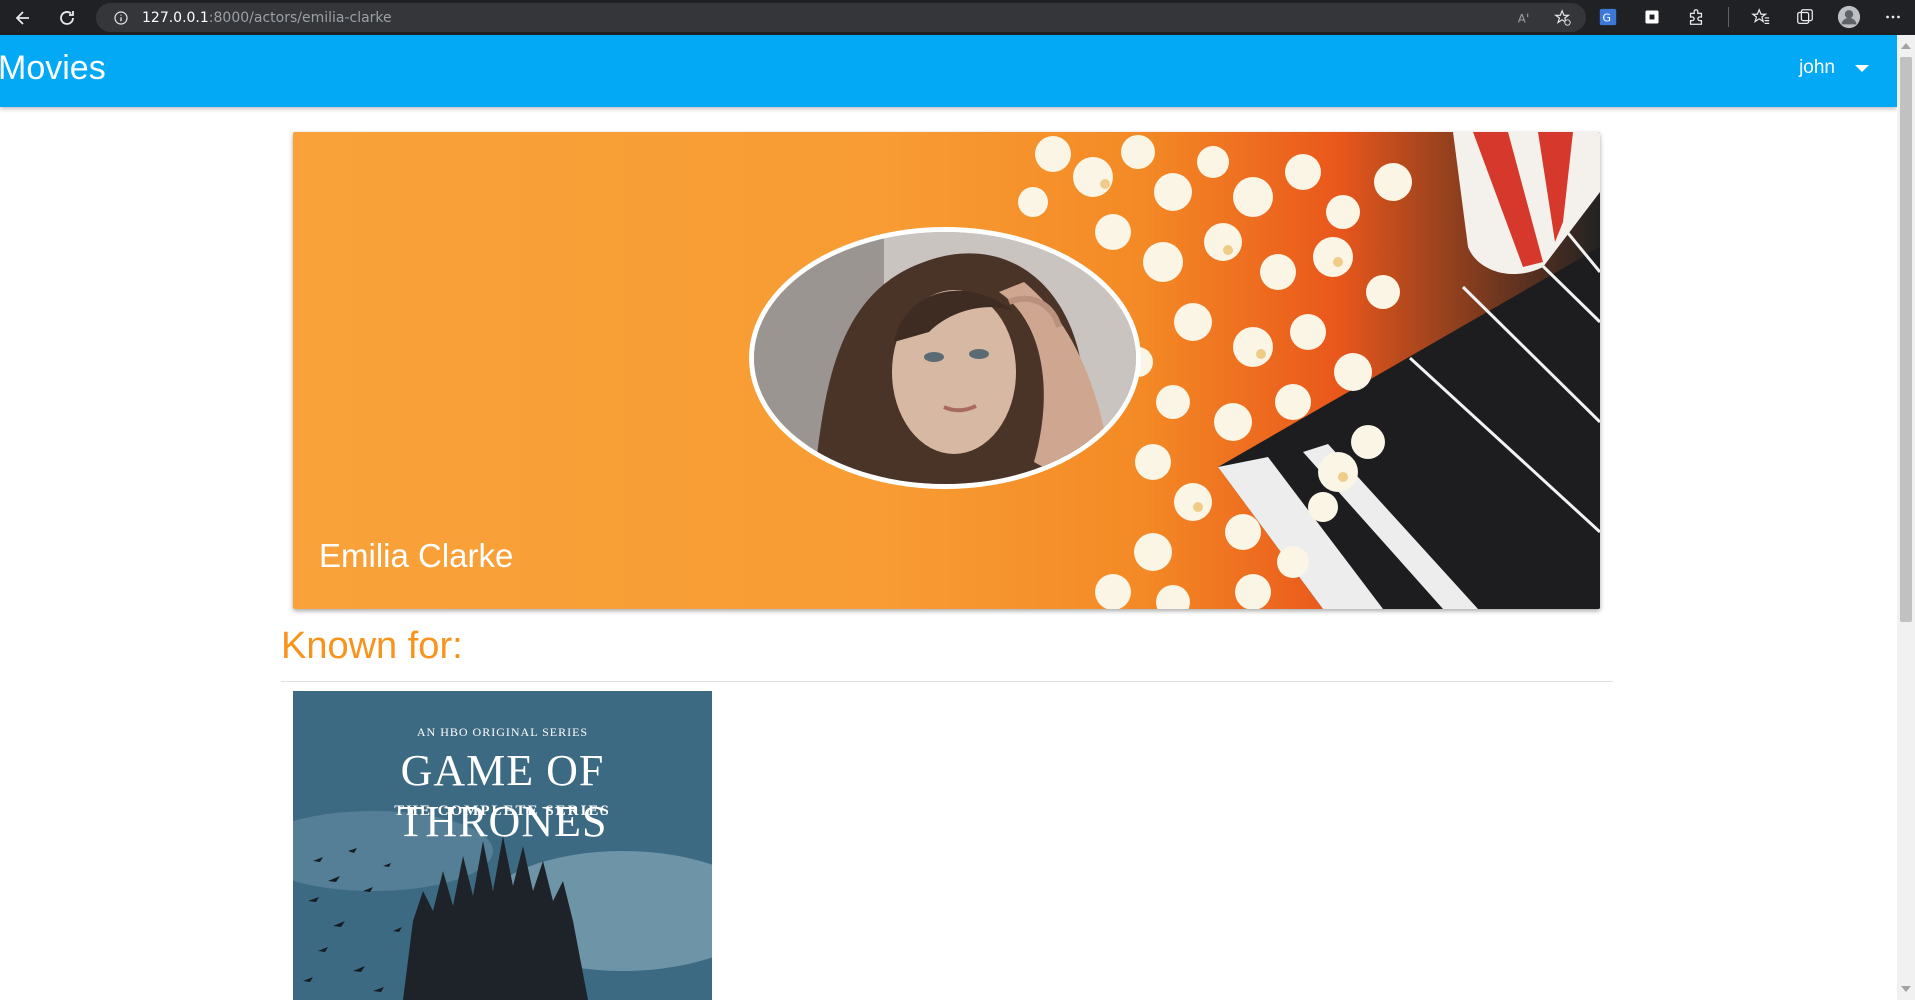 This screenshot has height=1000, width=1915. I want to click on browser-toolbar: 127.0.0.1:8000/actors/emilia-clarke A G, so click(957, 17).